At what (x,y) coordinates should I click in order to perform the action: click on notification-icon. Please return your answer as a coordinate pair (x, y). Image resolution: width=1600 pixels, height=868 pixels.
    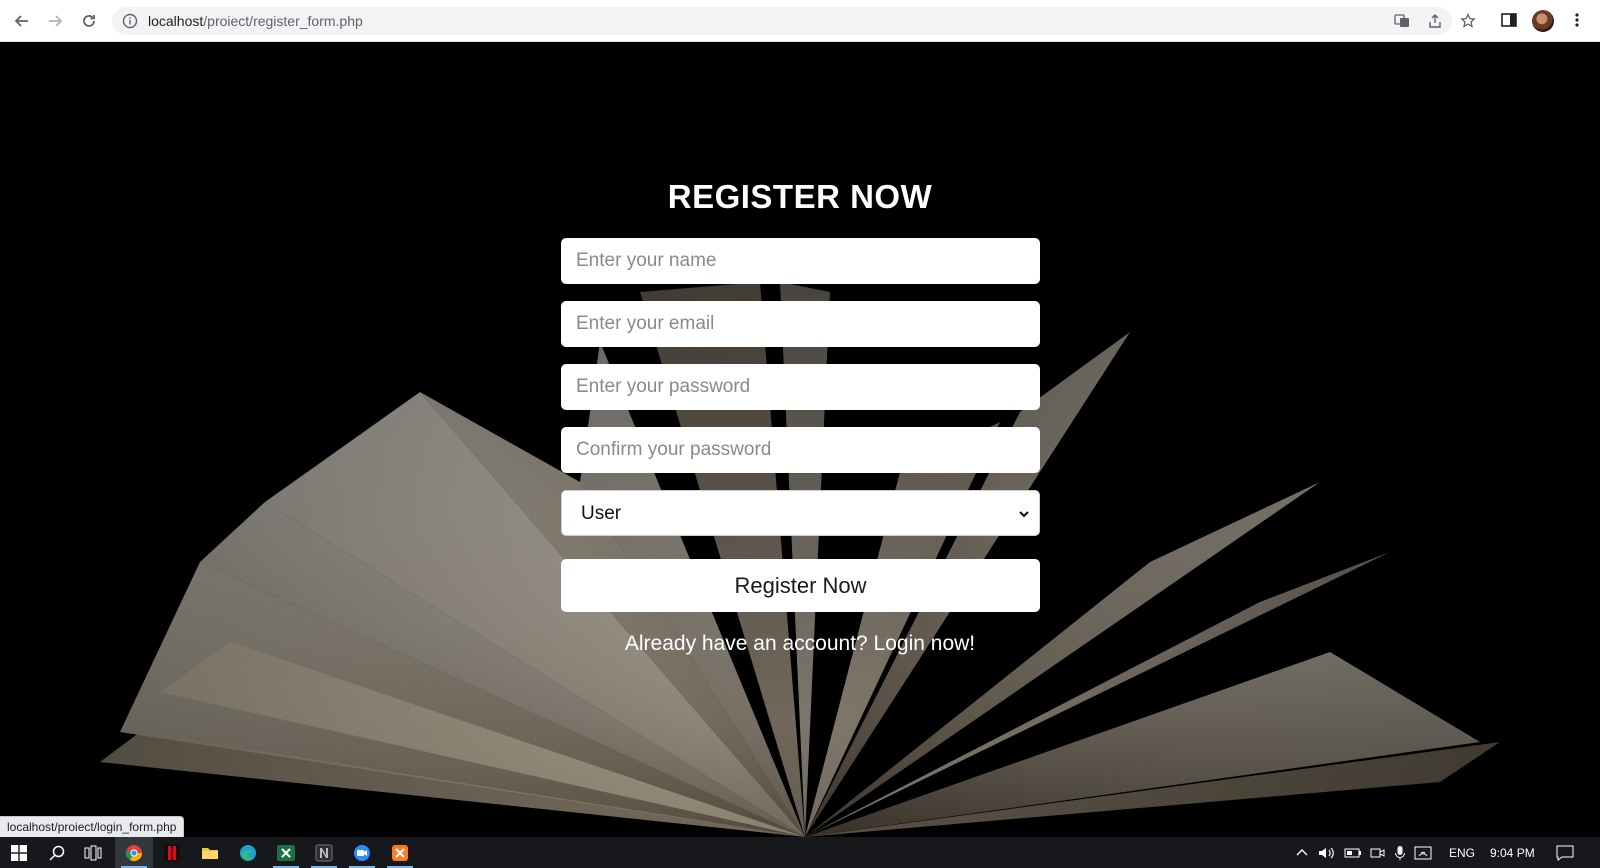
    Looking at the image, I should click on (1565, 852).